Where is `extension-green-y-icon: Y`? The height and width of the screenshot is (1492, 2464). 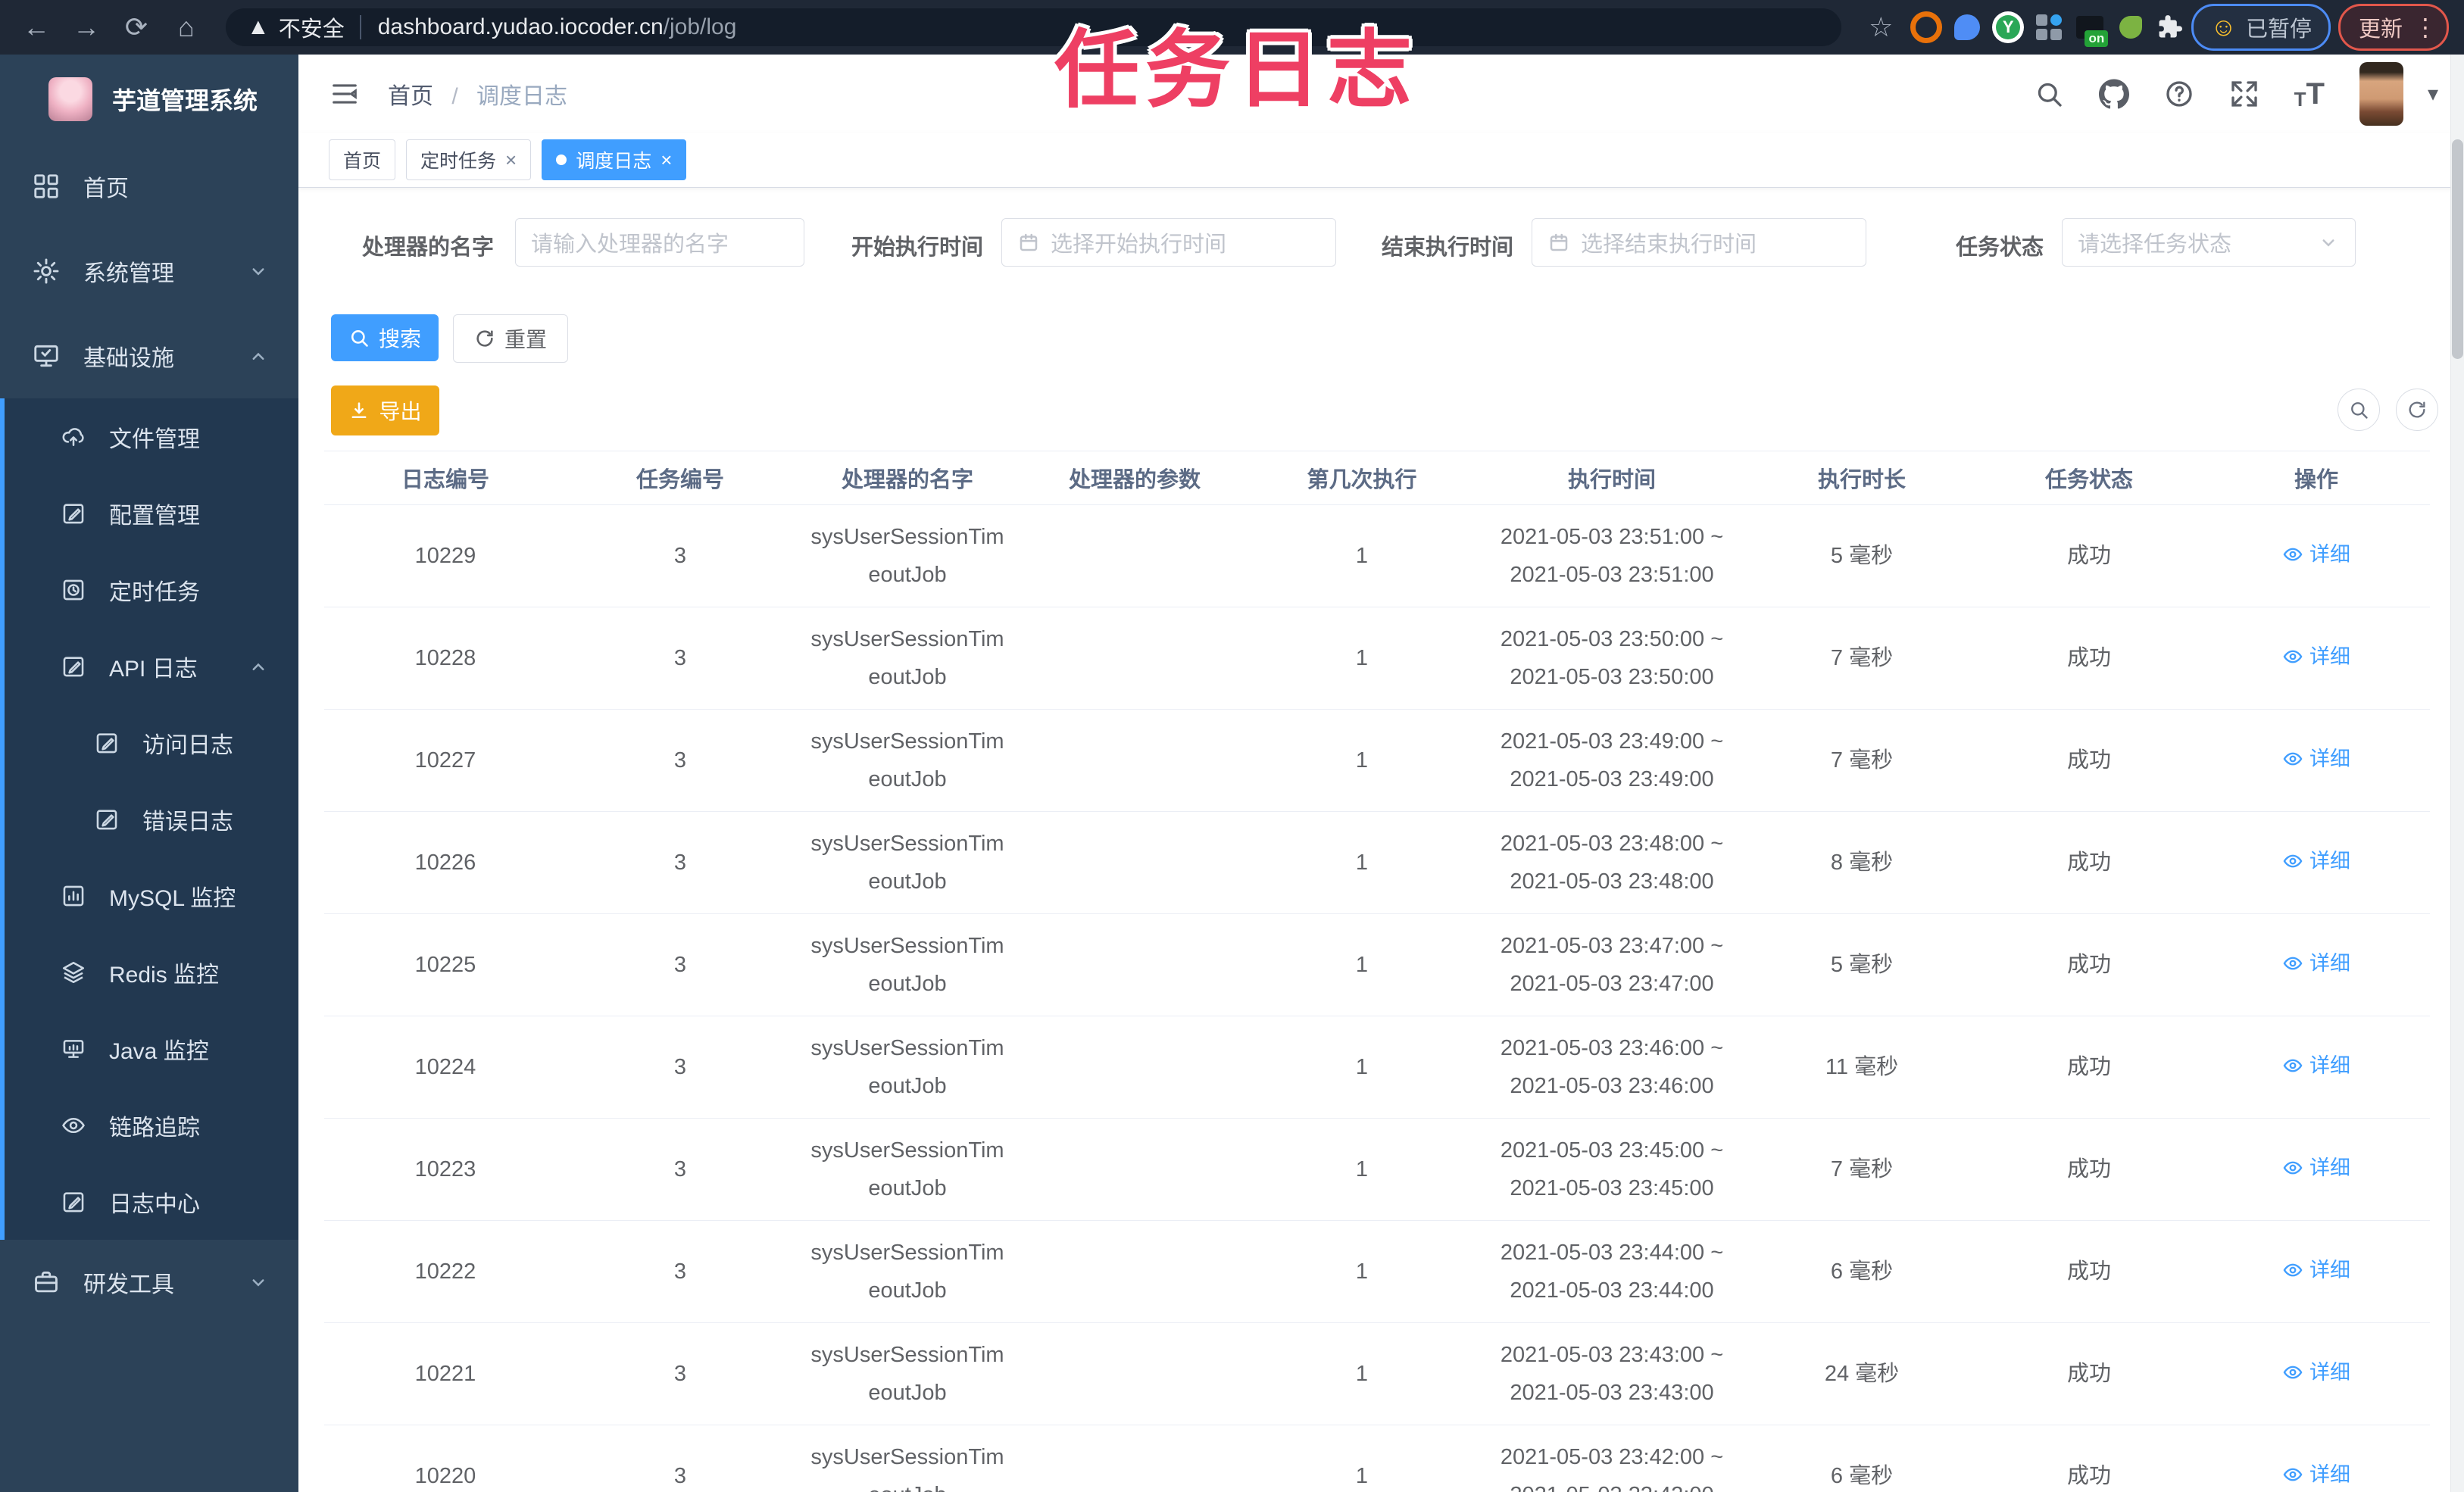 extension-green-y-icon: Y is located at coordinates (2008, 28).